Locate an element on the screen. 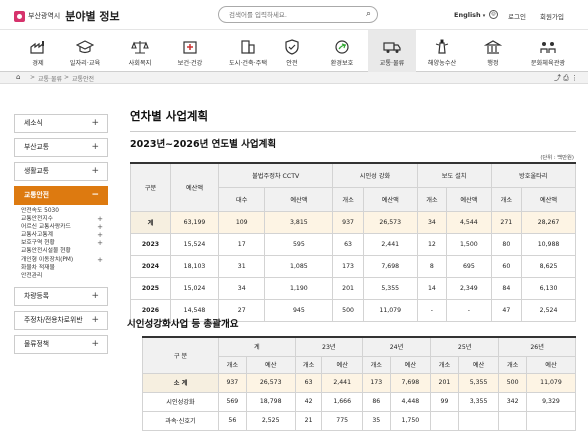 The image size is (588, 432). gnb-item-ocean: 해양농수산 is located at coordinates (442, 51).